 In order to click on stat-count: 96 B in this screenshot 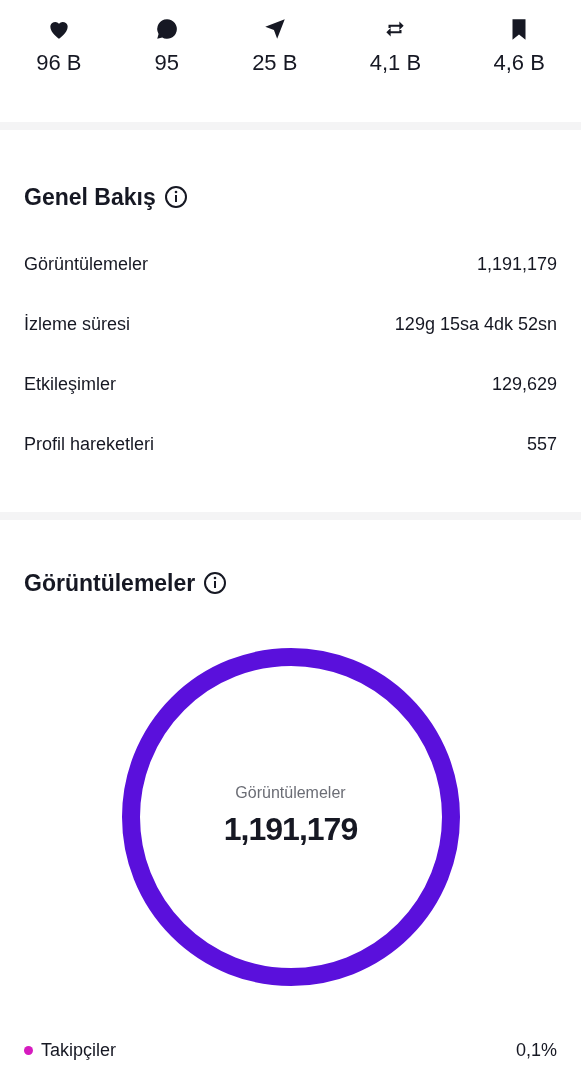, I will do `click(59, 63)`.